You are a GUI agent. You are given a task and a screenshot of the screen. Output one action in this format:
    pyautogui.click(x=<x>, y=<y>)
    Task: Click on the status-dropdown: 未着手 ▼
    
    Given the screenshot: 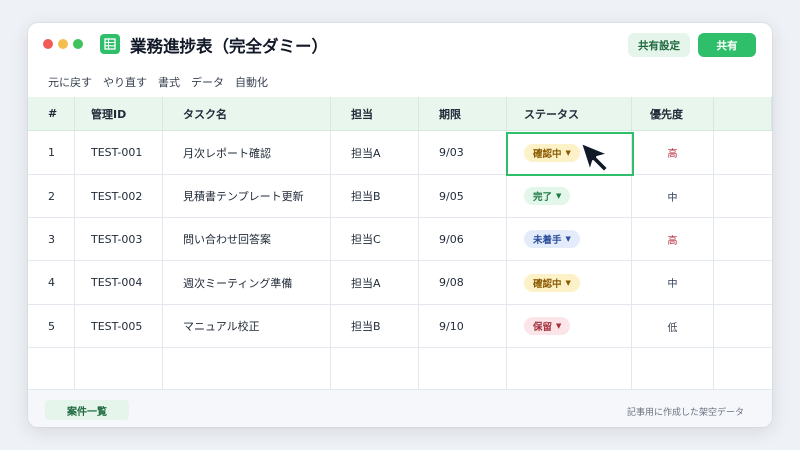 What is the action you would take?
    pyautogui.click(x=552, y=239)
    